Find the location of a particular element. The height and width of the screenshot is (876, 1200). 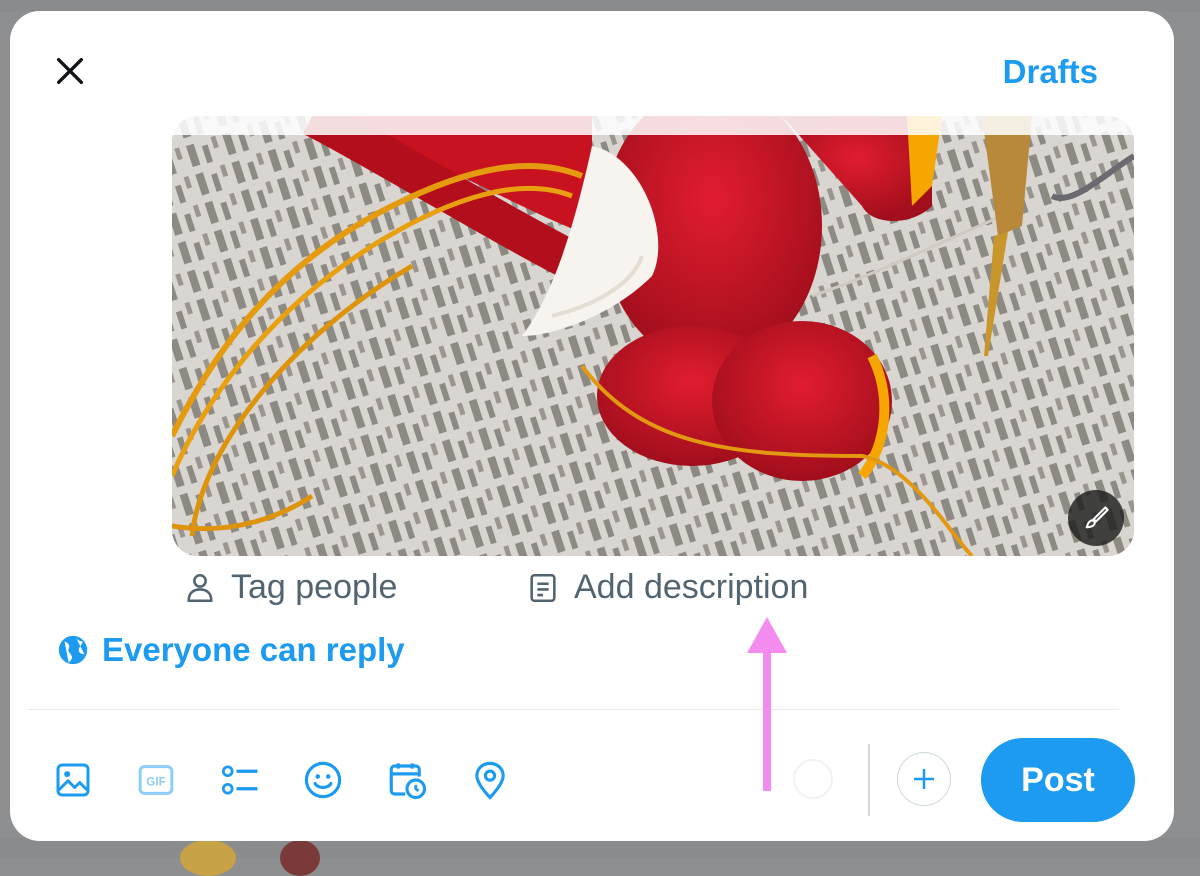

add-post-button is located at coordinates (924, 779).